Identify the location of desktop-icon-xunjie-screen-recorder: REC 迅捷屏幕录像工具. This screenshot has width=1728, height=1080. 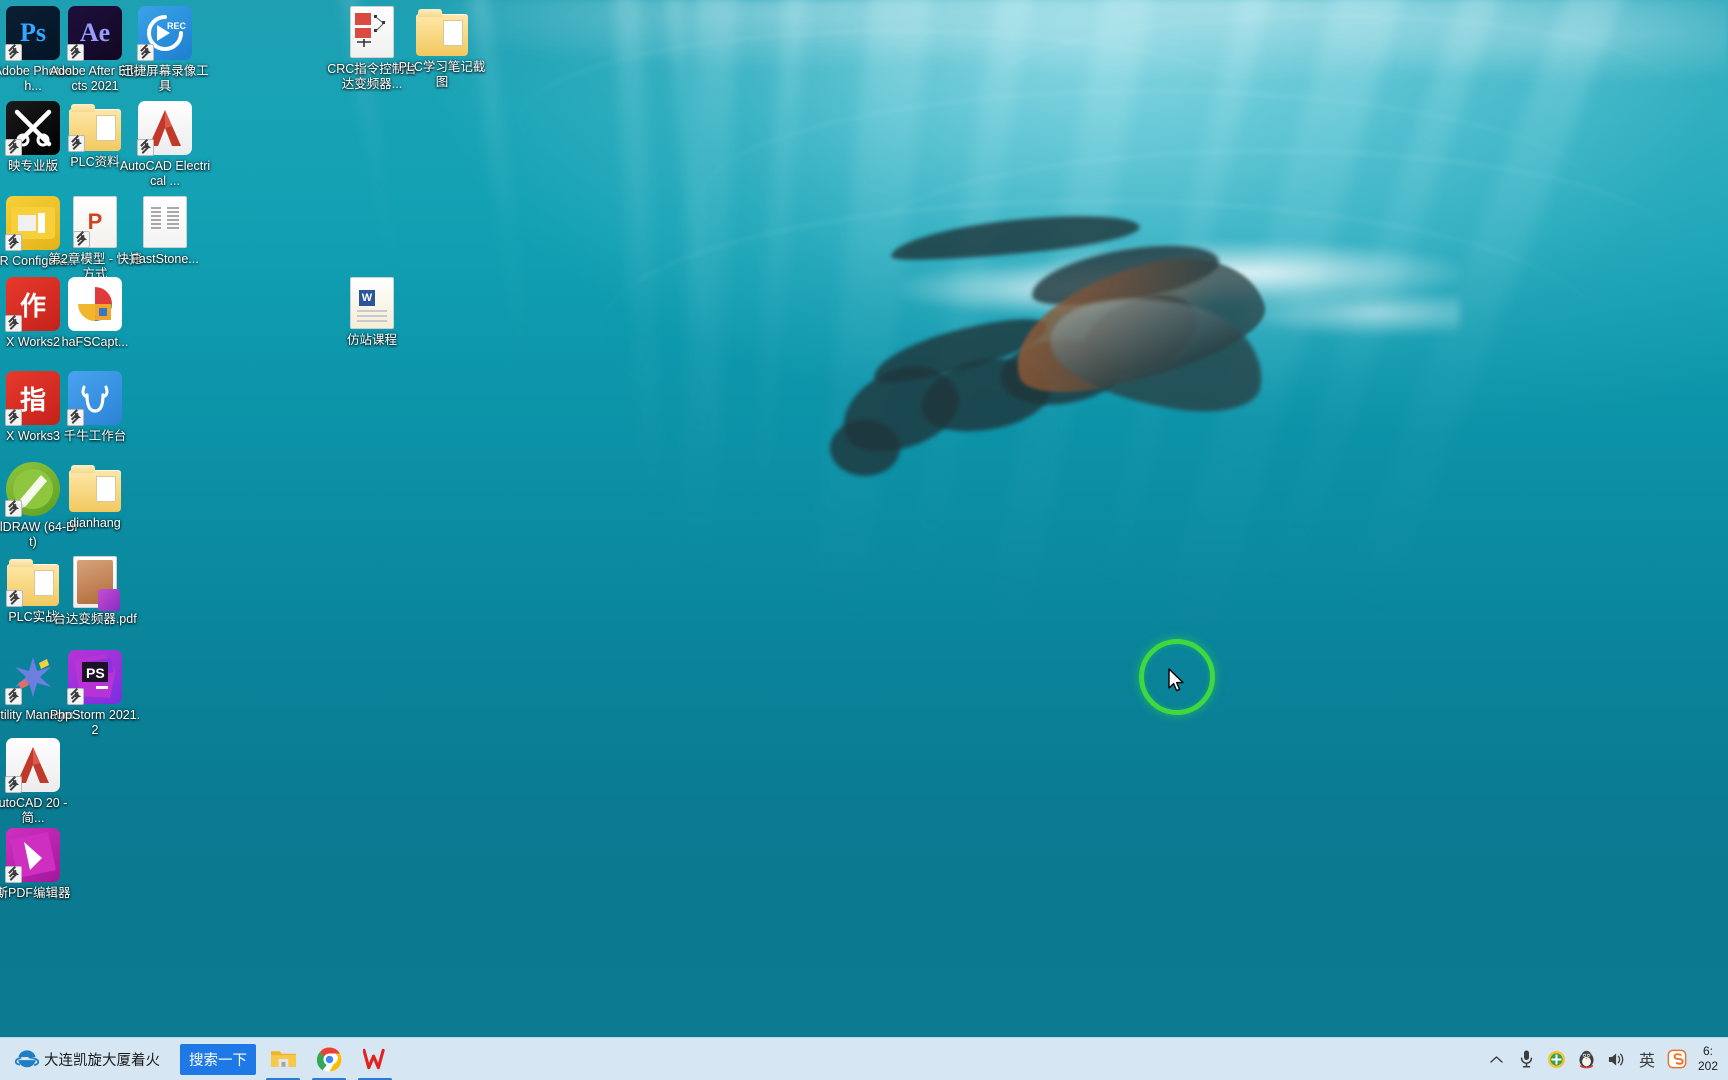
(165, 50).